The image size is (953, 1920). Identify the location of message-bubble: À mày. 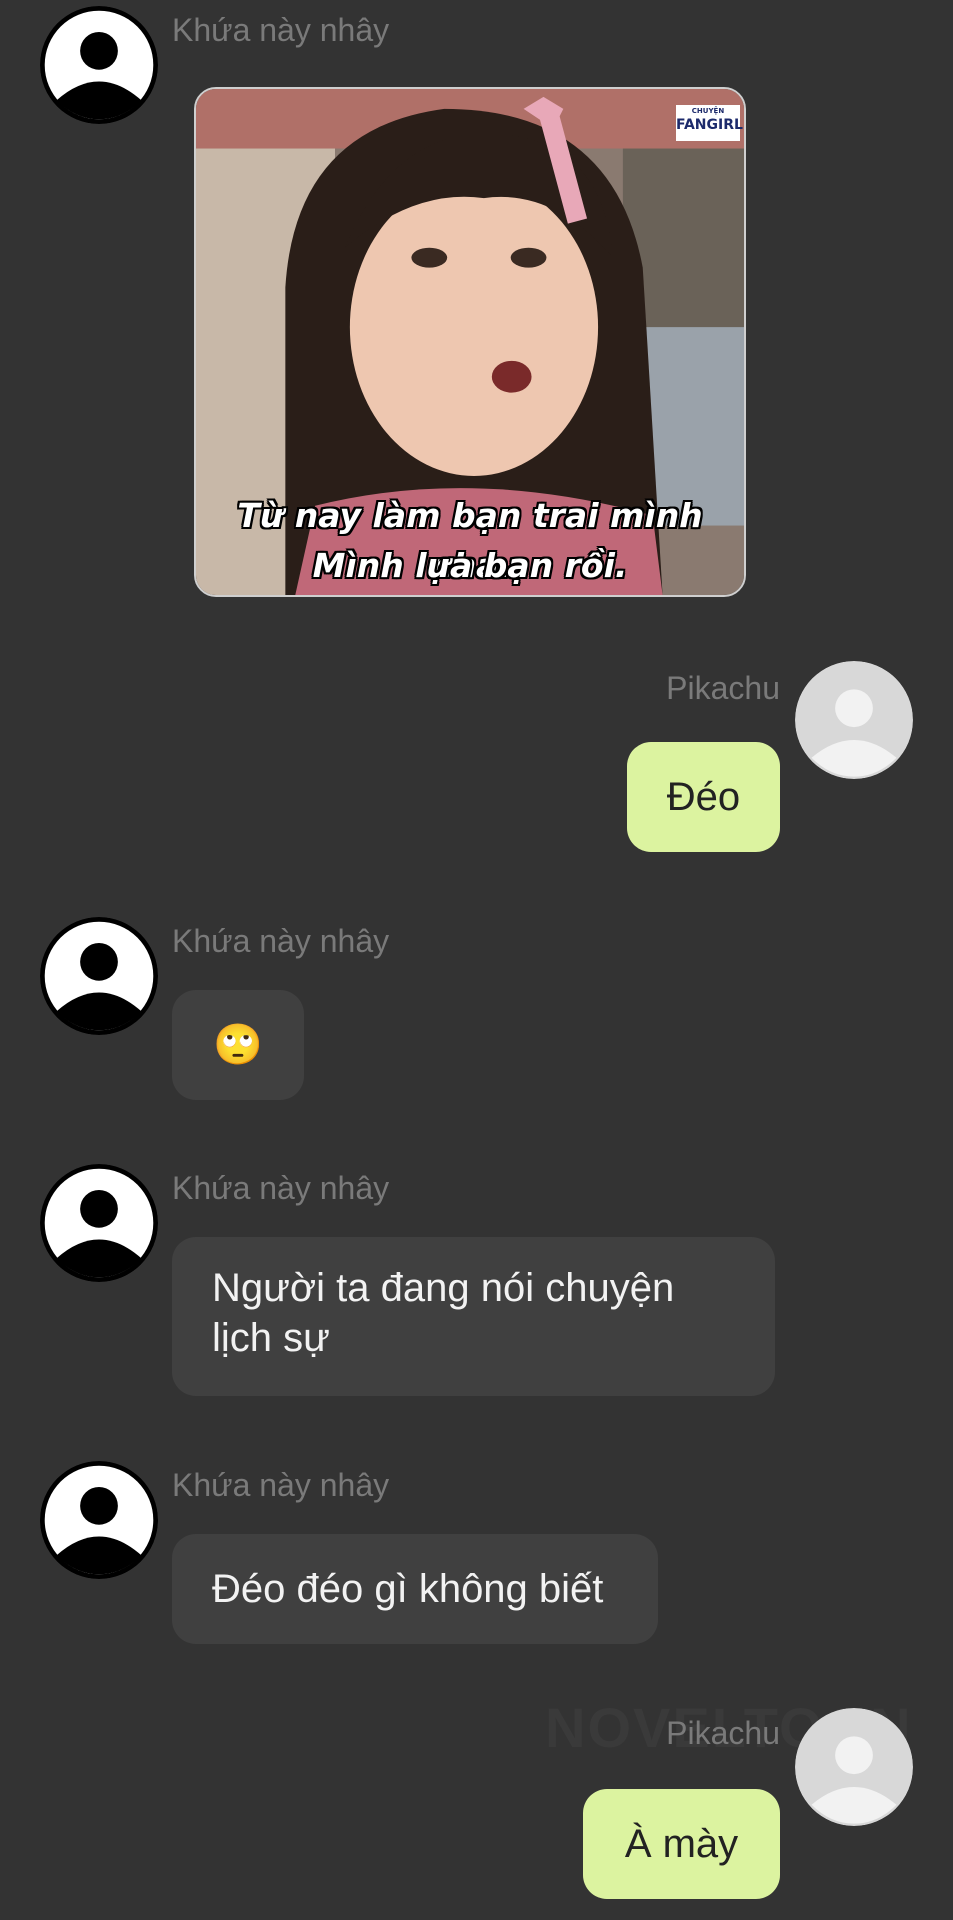
(681, 1844).